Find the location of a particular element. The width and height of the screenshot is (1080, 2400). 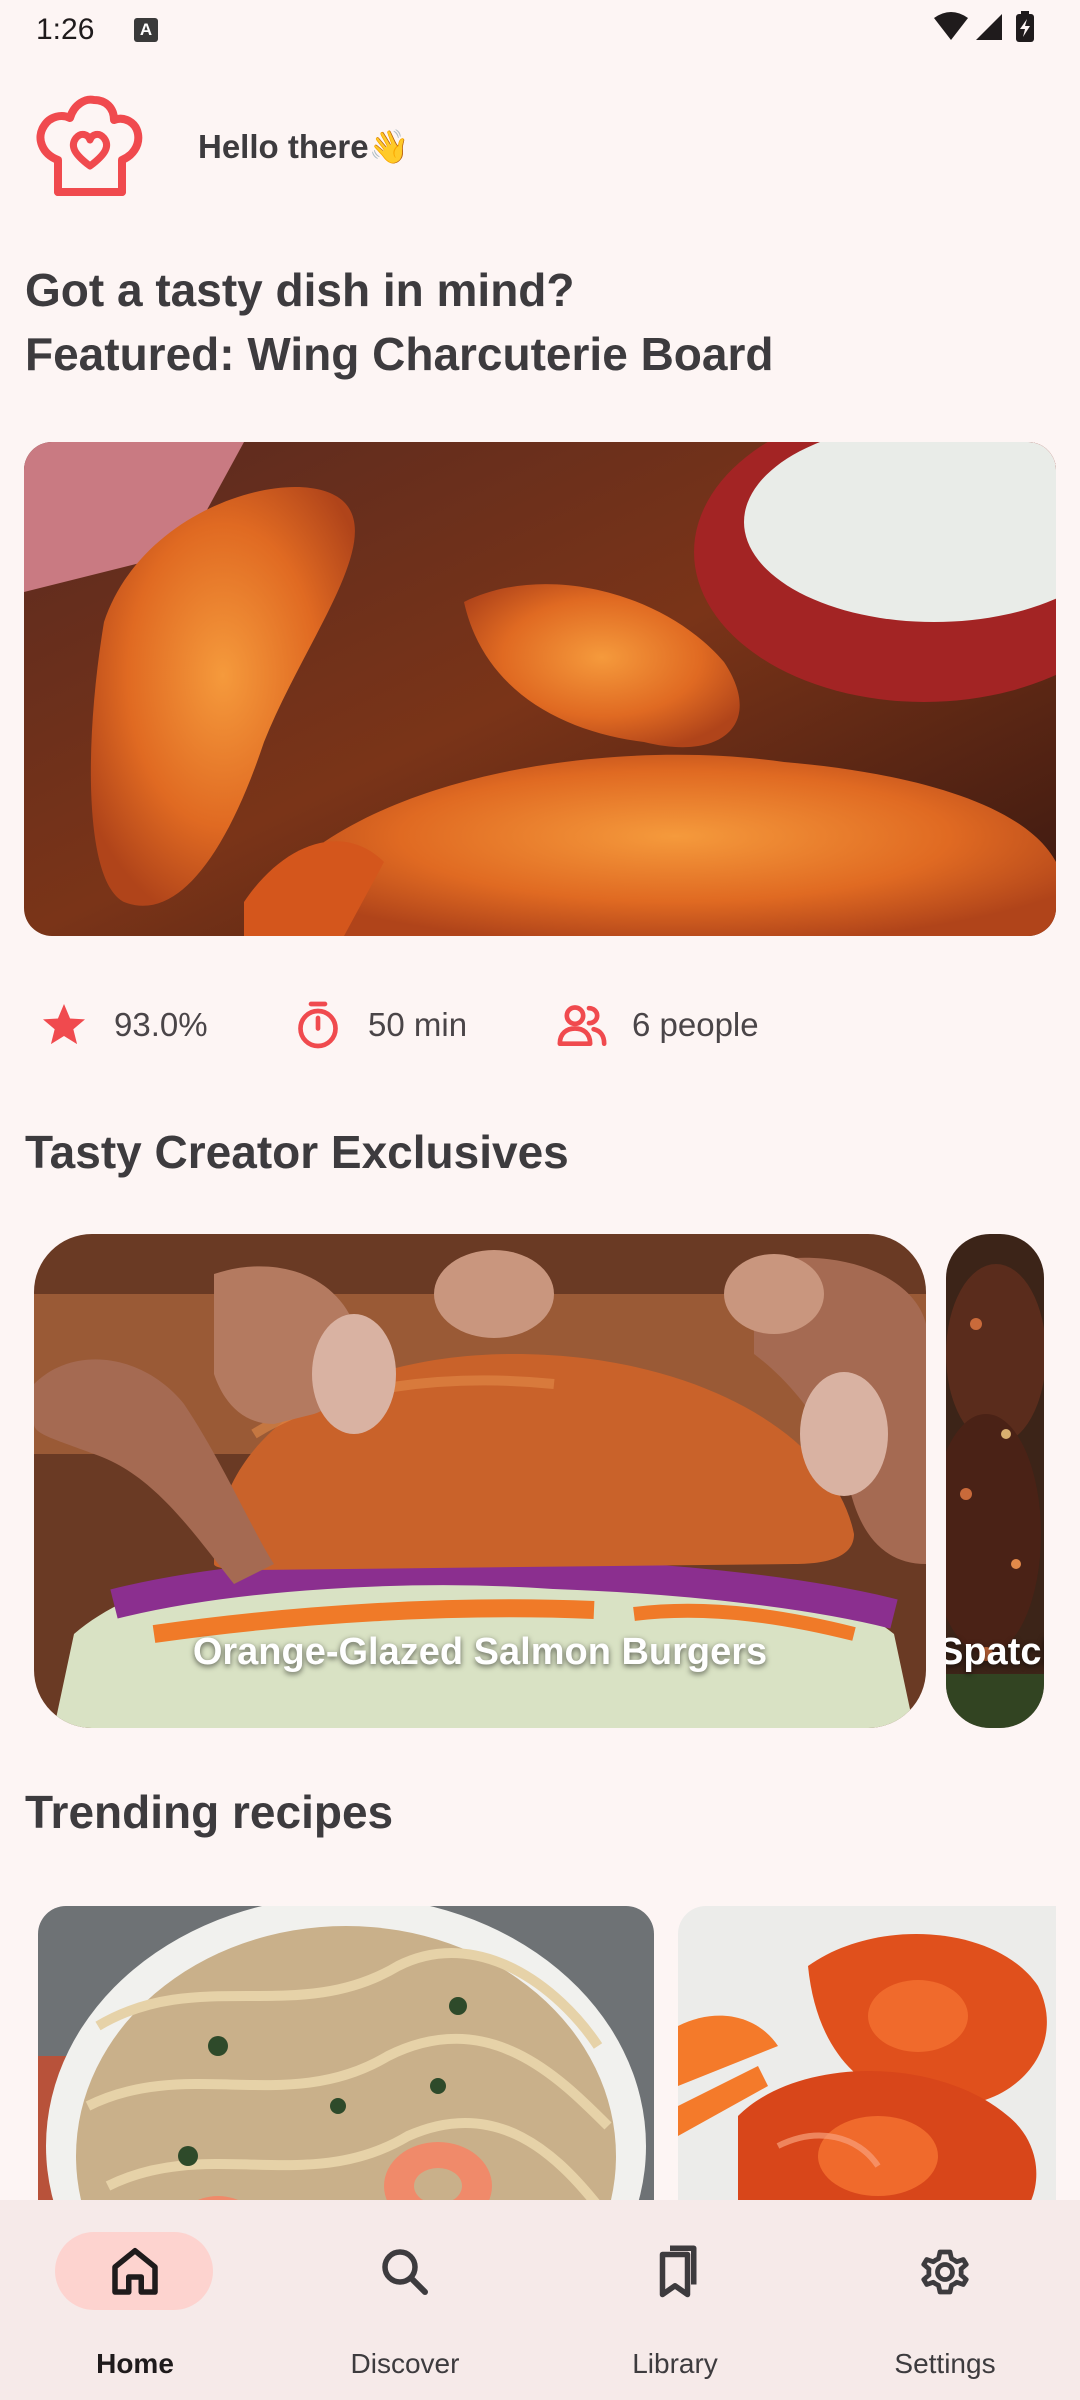

a-badge-icon: A is located at coordinates (146, 30).